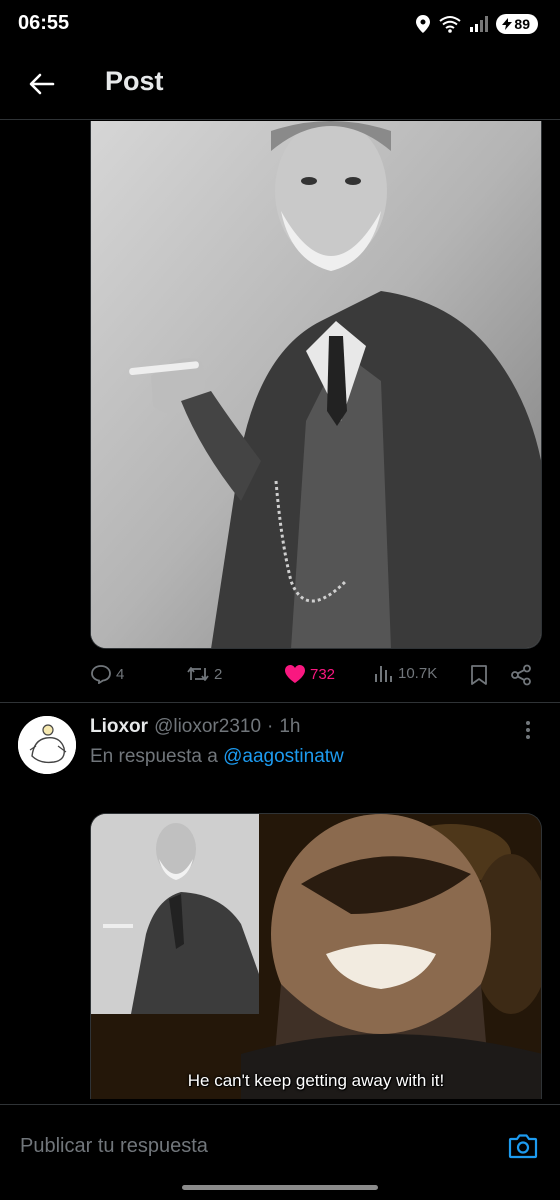 The image size is (560, 1200). I want to click on like-action: 732, so click(309, 674).